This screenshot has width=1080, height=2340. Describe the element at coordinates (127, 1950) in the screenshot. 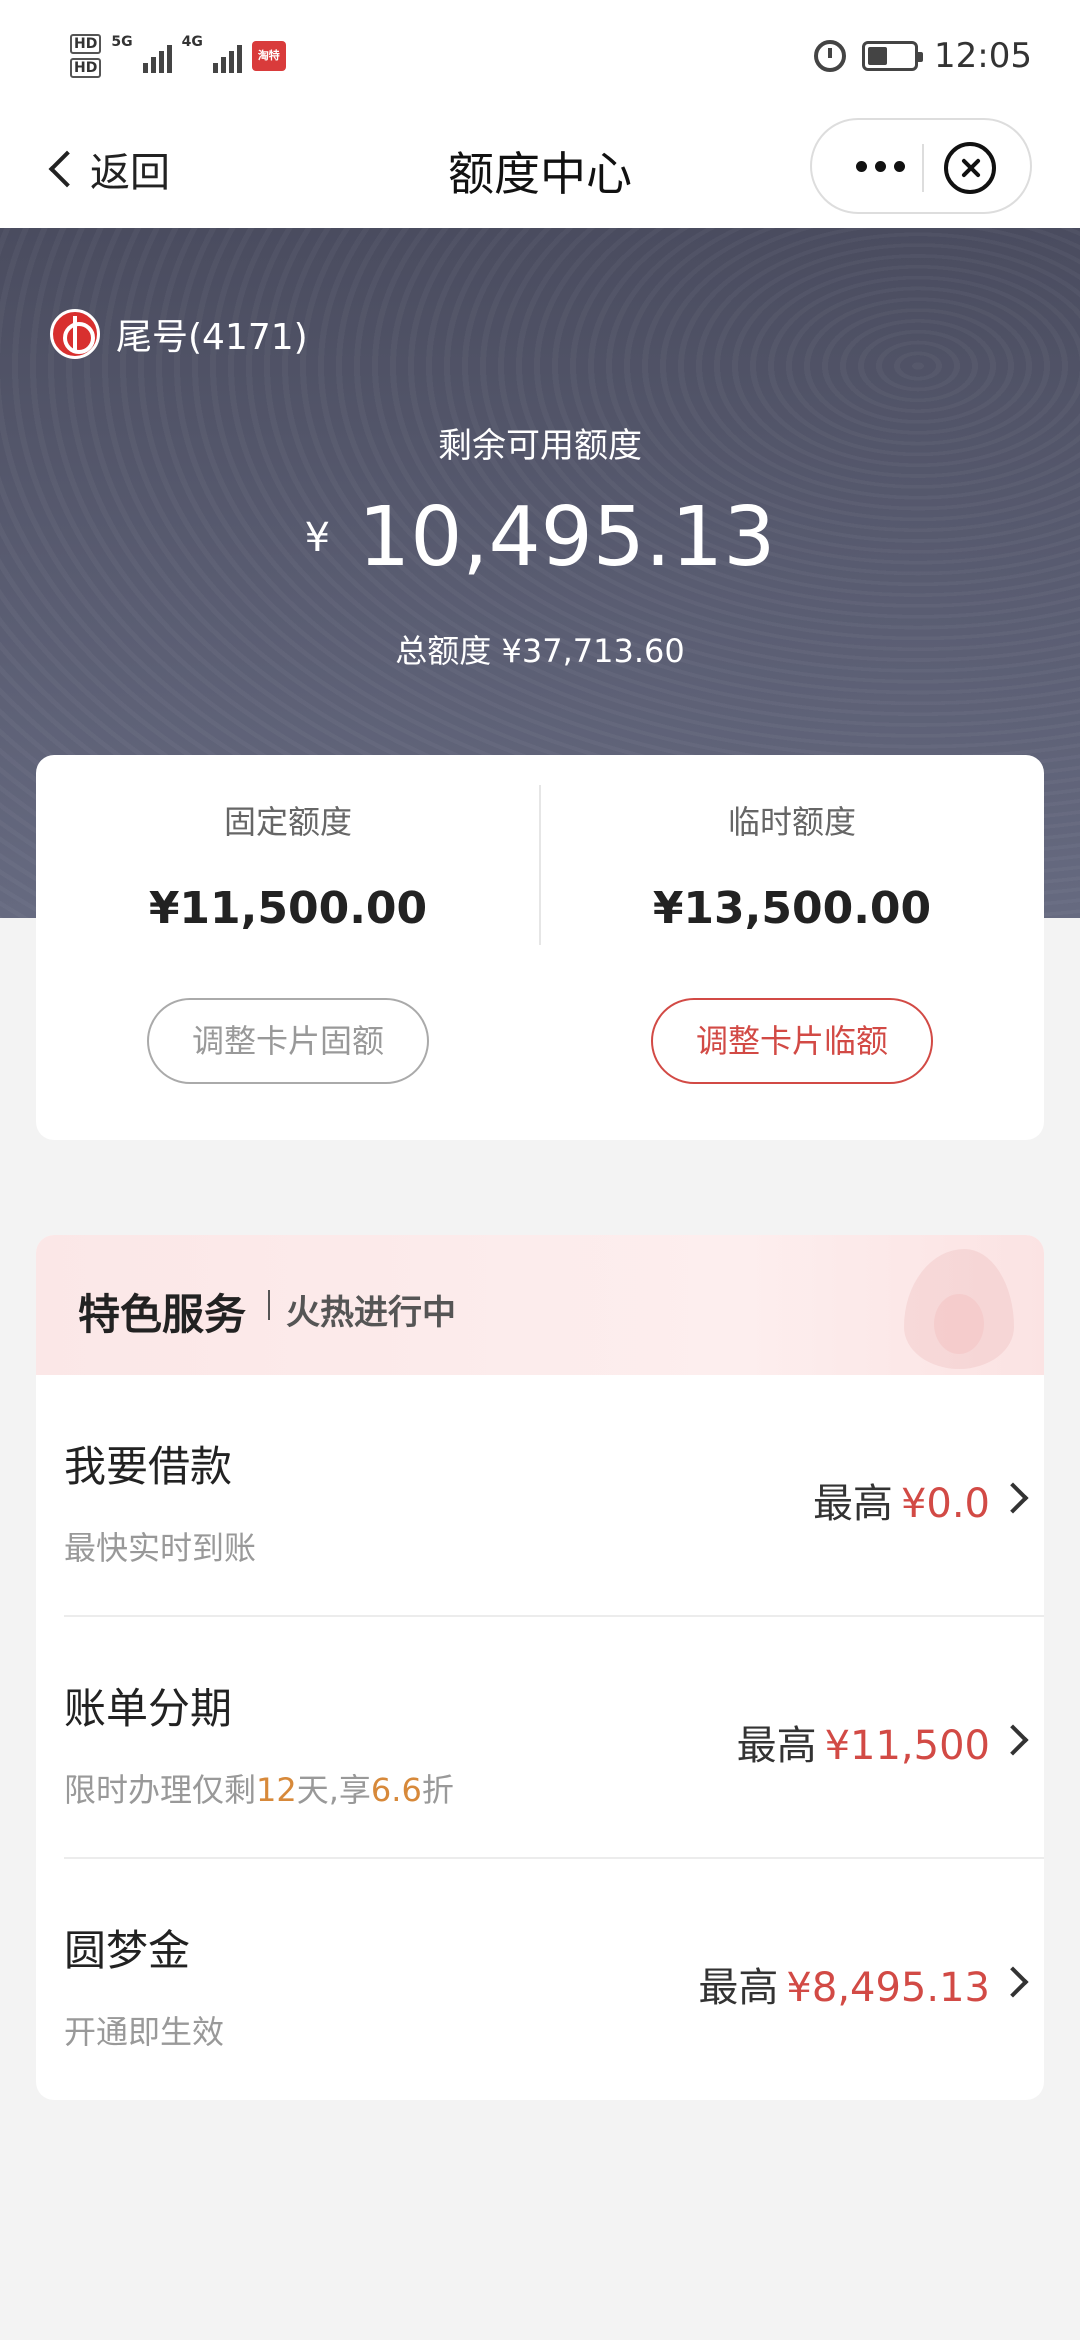

I see `service-name: 圆梦金` at that location.